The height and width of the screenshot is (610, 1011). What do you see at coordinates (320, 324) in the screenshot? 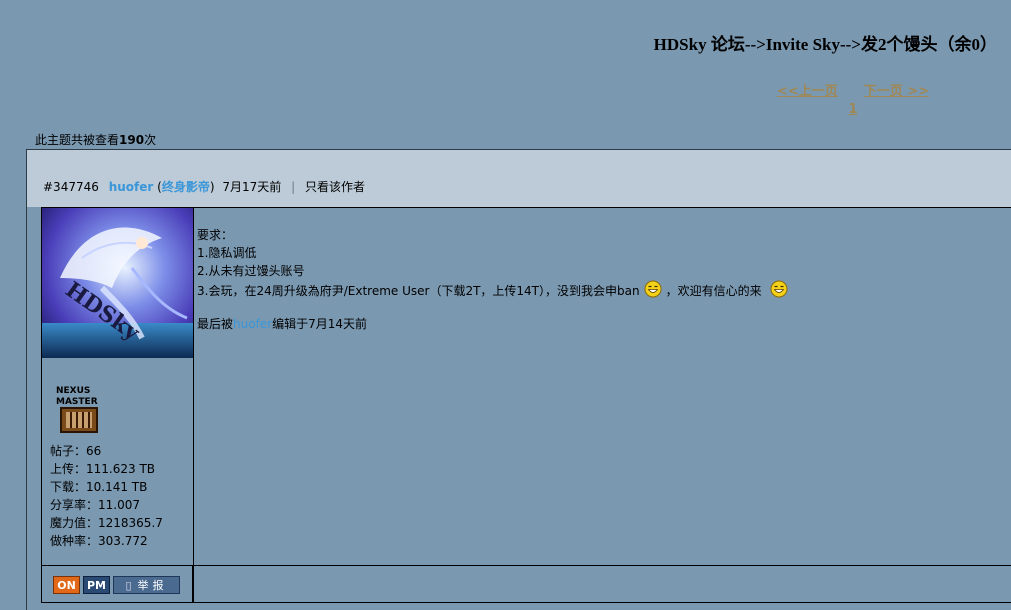
I see `edit-note-suffix: 编辑于7月14天前` at bounding box center [320, 324].